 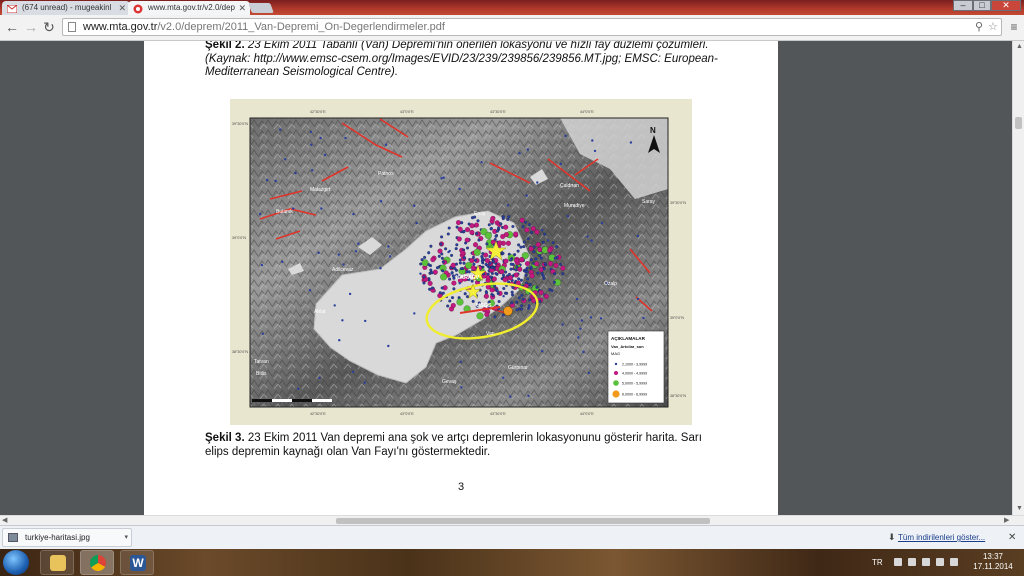 What do you see at coordinates (498, 414) in the screenshot?
I see `bottom-tick-label: 43°30'0"E` at bounding box center [498, 414].